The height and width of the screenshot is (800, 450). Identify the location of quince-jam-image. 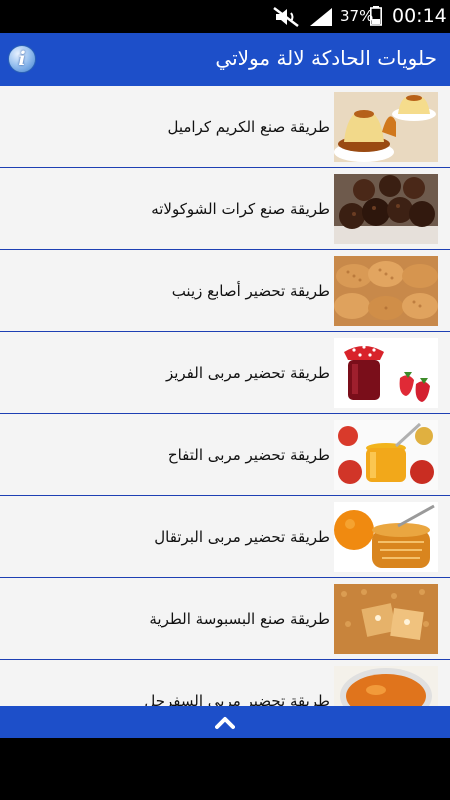
(386, 686).